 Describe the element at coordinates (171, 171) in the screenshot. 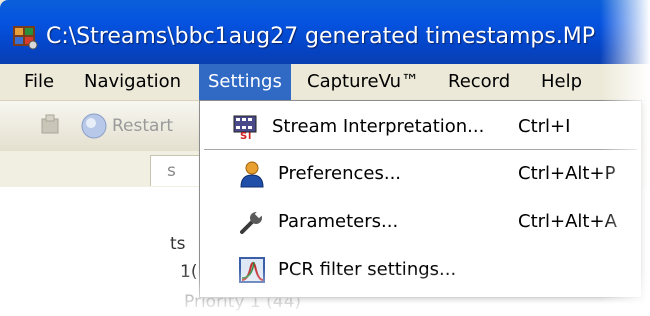

I see `tab-label: s` at that location.